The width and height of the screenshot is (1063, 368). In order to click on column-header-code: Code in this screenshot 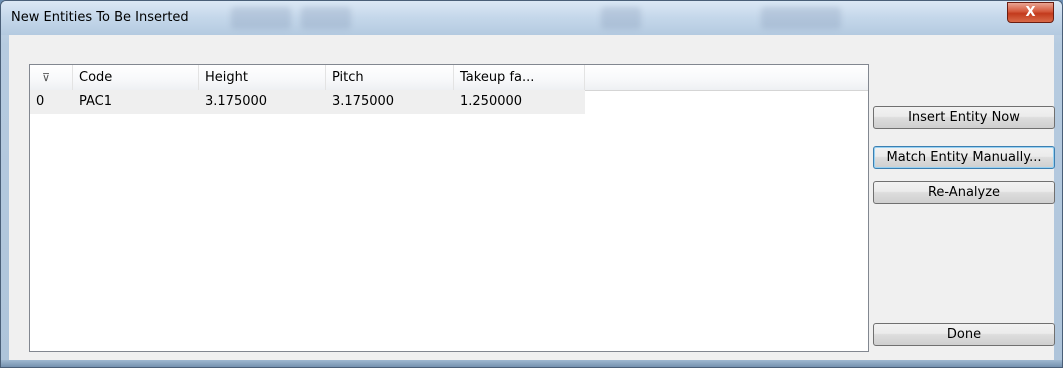, I will do `click(136, 77)`.